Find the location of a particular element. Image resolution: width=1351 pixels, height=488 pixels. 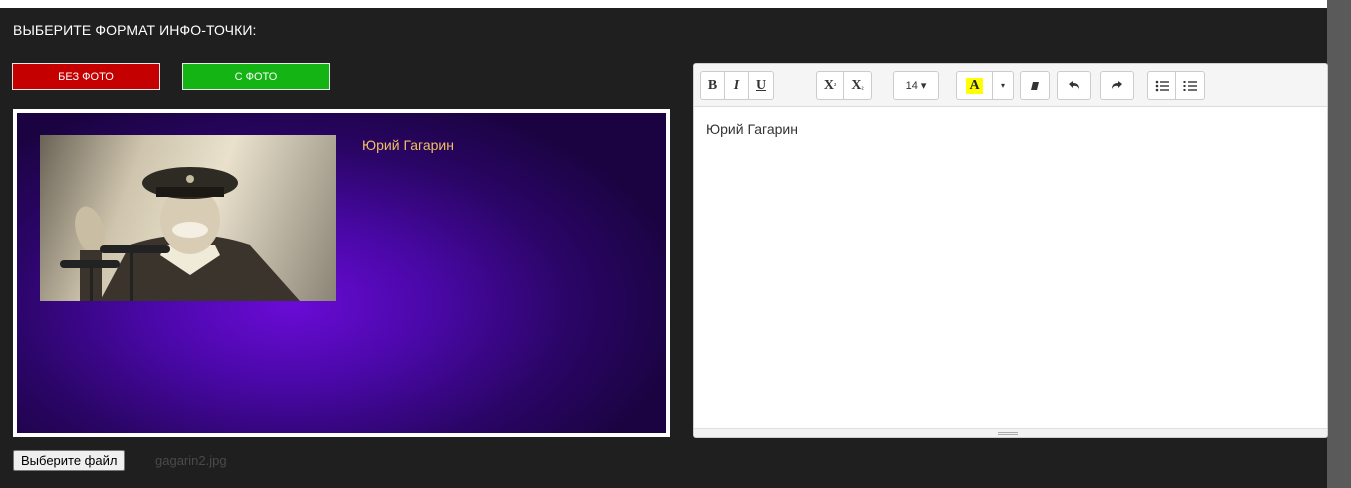

editor-content: Юрий Гагарин is located at coordinates (752, 129).